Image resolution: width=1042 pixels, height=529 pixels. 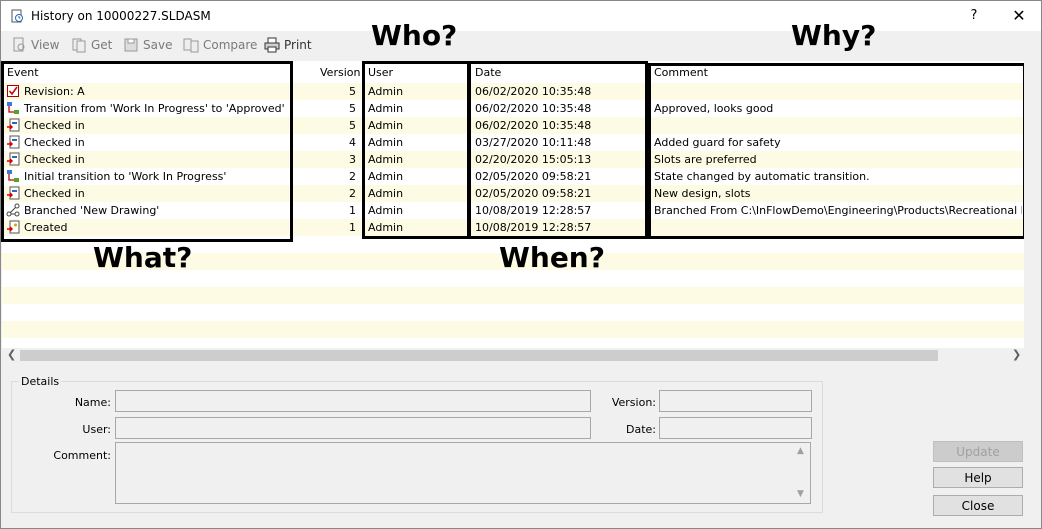 What do you see at coordinates (13, 227) in the screenshot?
I see `created-icon` at bounding box center [13, 227].